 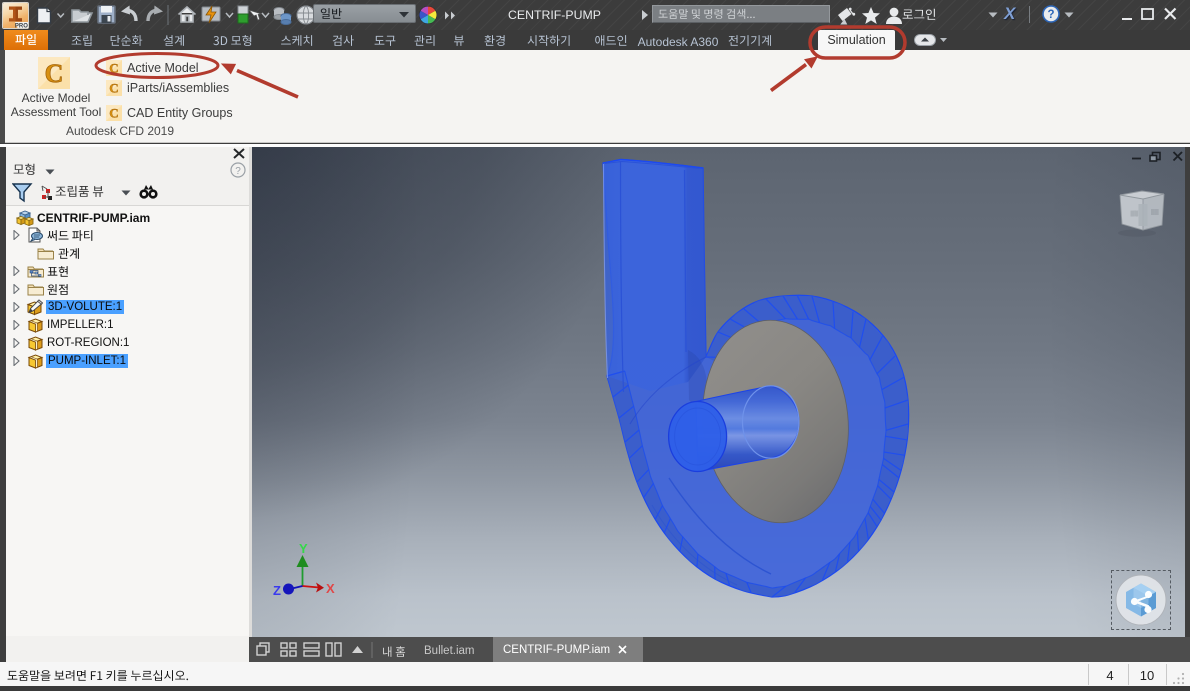 What do you see at coordinates (330, 588) in the screenshot?
I see `svg-text: X` at bounding box center [330, 588].